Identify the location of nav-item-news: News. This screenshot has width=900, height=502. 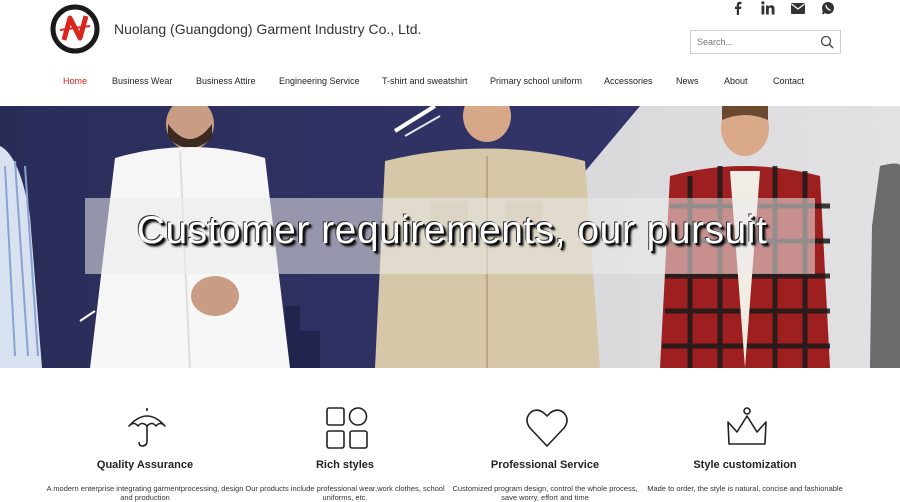
(687, 81).